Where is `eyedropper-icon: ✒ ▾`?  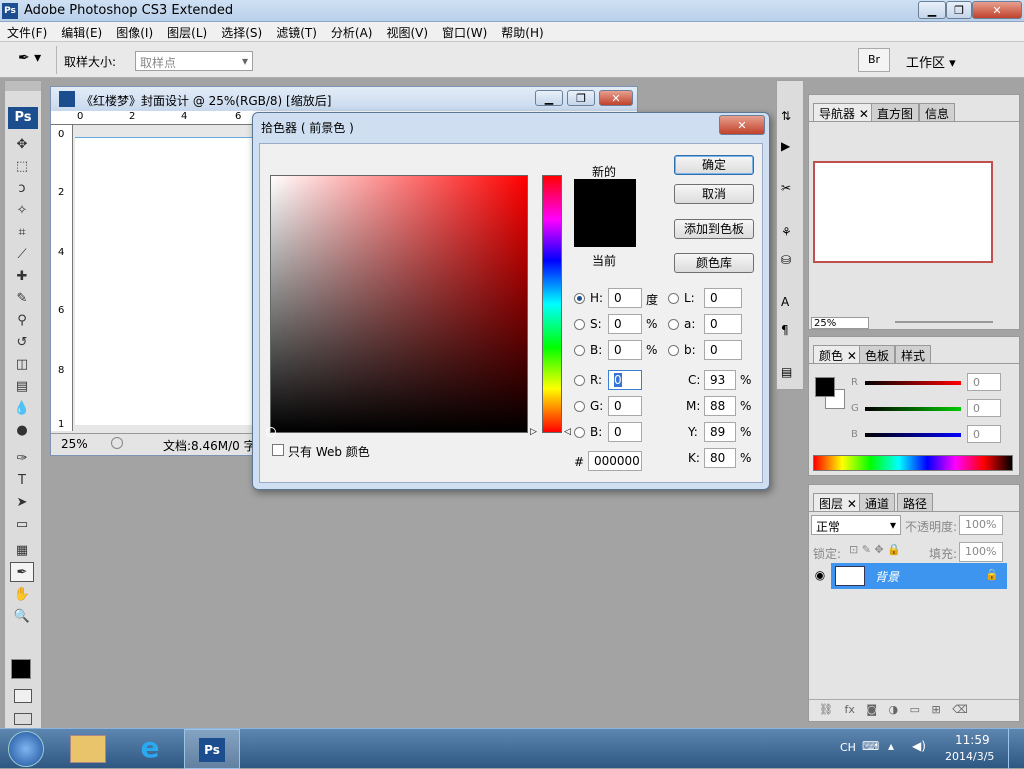
eyedropper-icon: ✒ ▾ is located at coordinates (29, 58).